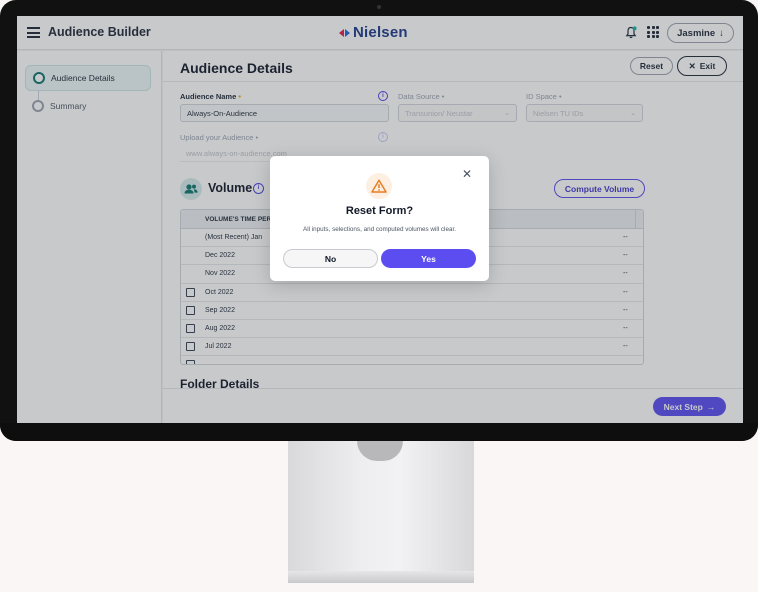  Describe the element at coordinates (379, 7) in the screenshot. I see `camera-dot` at that location.